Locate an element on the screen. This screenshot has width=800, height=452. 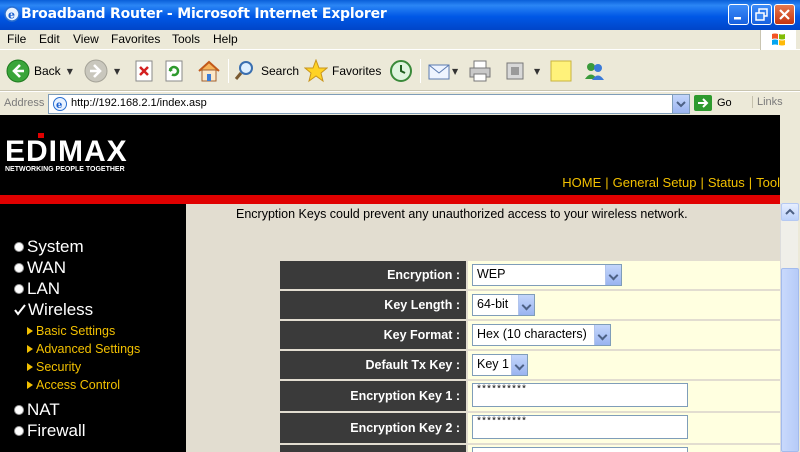
address-input: e http://192.168.2.1/index.asp is located at coordinates (369, 104).